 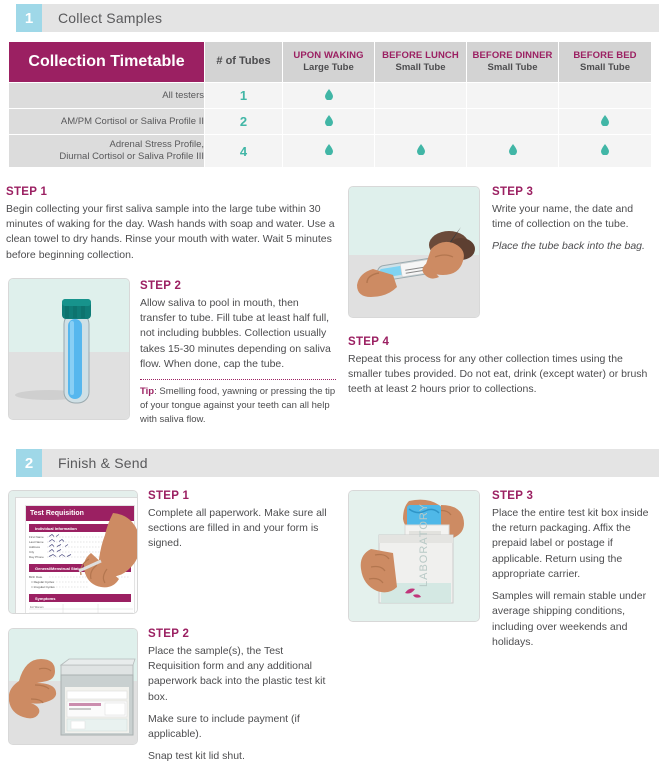 What do you see at coordinates (605, 56) in the screenshot?
I see `col-label-top: BEFORE BED` at bounding box center [605, 56].